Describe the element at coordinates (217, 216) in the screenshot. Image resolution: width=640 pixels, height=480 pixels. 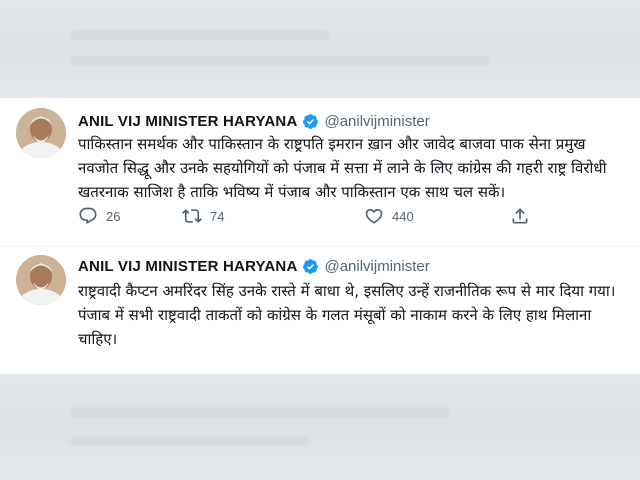
I see `retweet-count: 74` at that location.